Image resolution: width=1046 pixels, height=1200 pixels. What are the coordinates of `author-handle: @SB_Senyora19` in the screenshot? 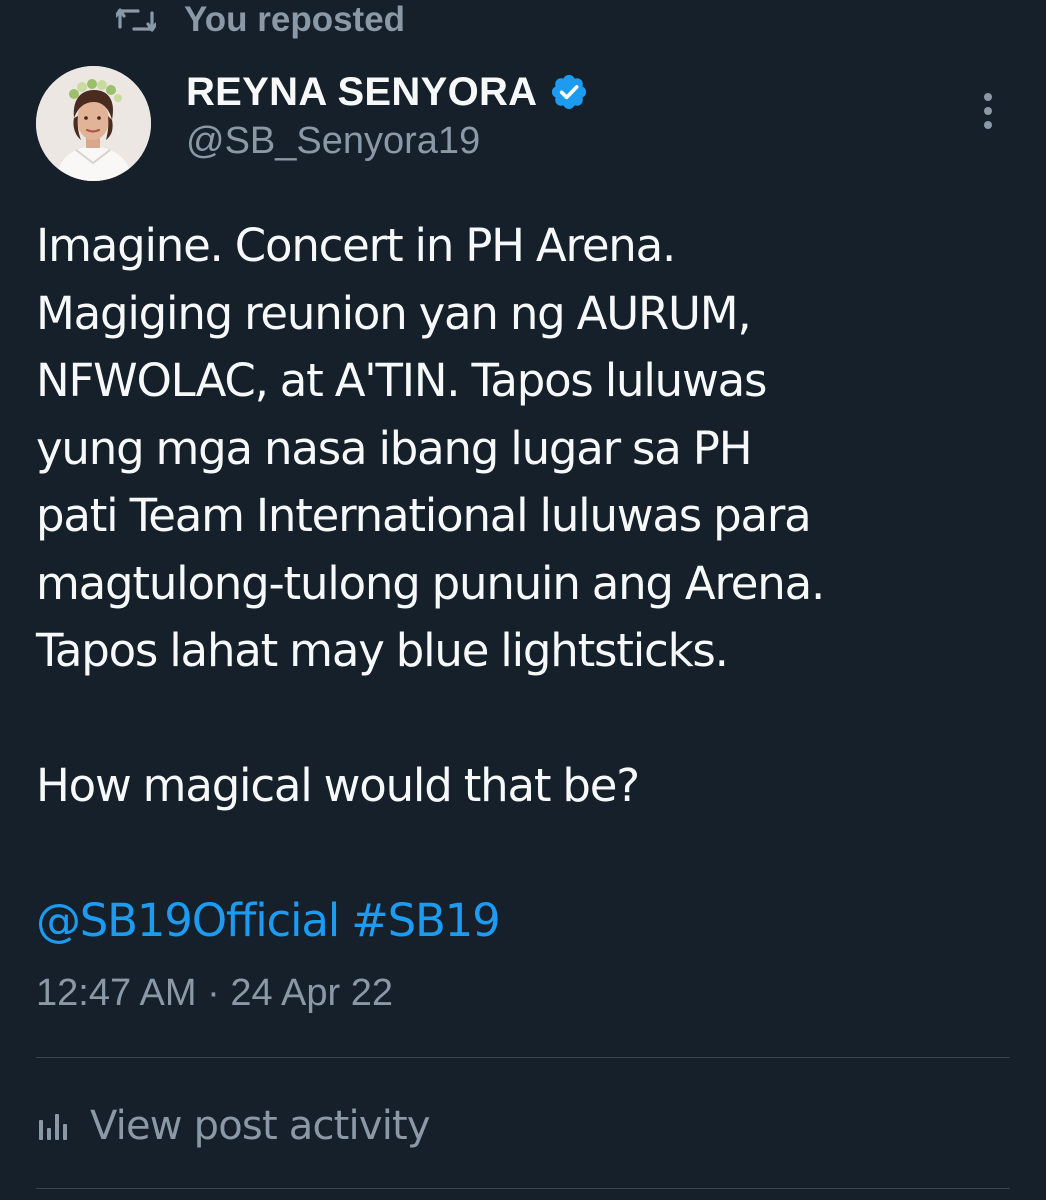 It's located at (333, 141).